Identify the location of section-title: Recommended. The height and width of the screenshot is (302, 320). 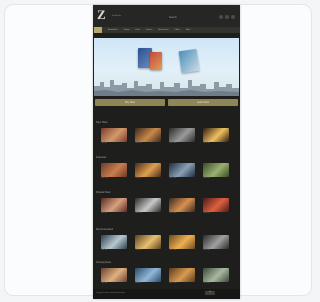
(104, 229).